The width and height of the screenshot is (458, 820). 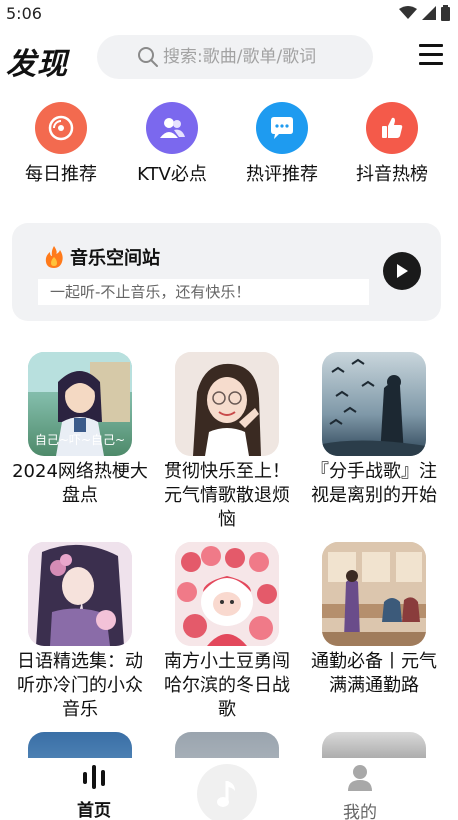 What do you see at coordinates (429, 13) in the screenshot?
I see `signal-icon` at bounding box center [429, 13].